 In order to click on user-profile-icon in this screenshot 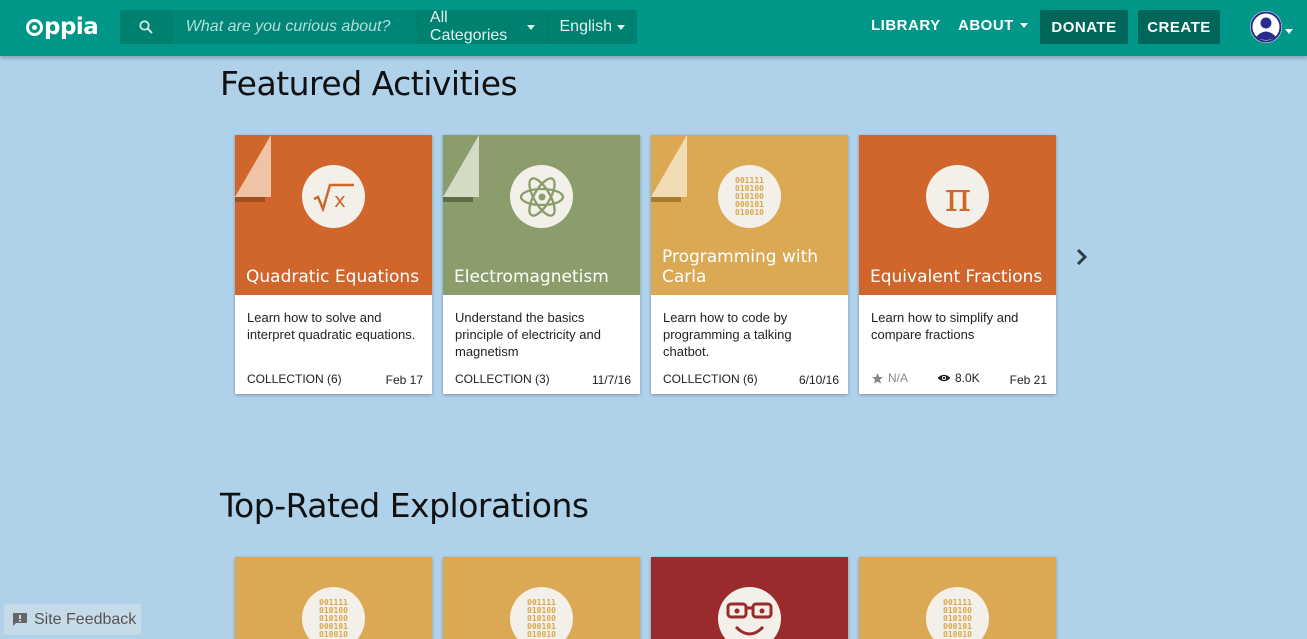, I will do `click(1266, 27)`.